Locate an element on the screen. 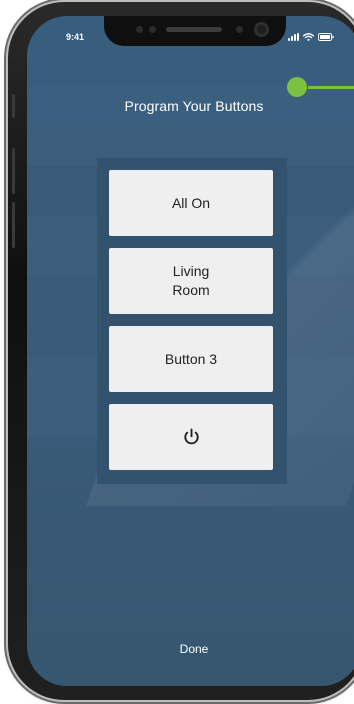 The height and width of the screenshot is (704, 354). button-3-button: Button 3 is located at coordinates (191, 359).